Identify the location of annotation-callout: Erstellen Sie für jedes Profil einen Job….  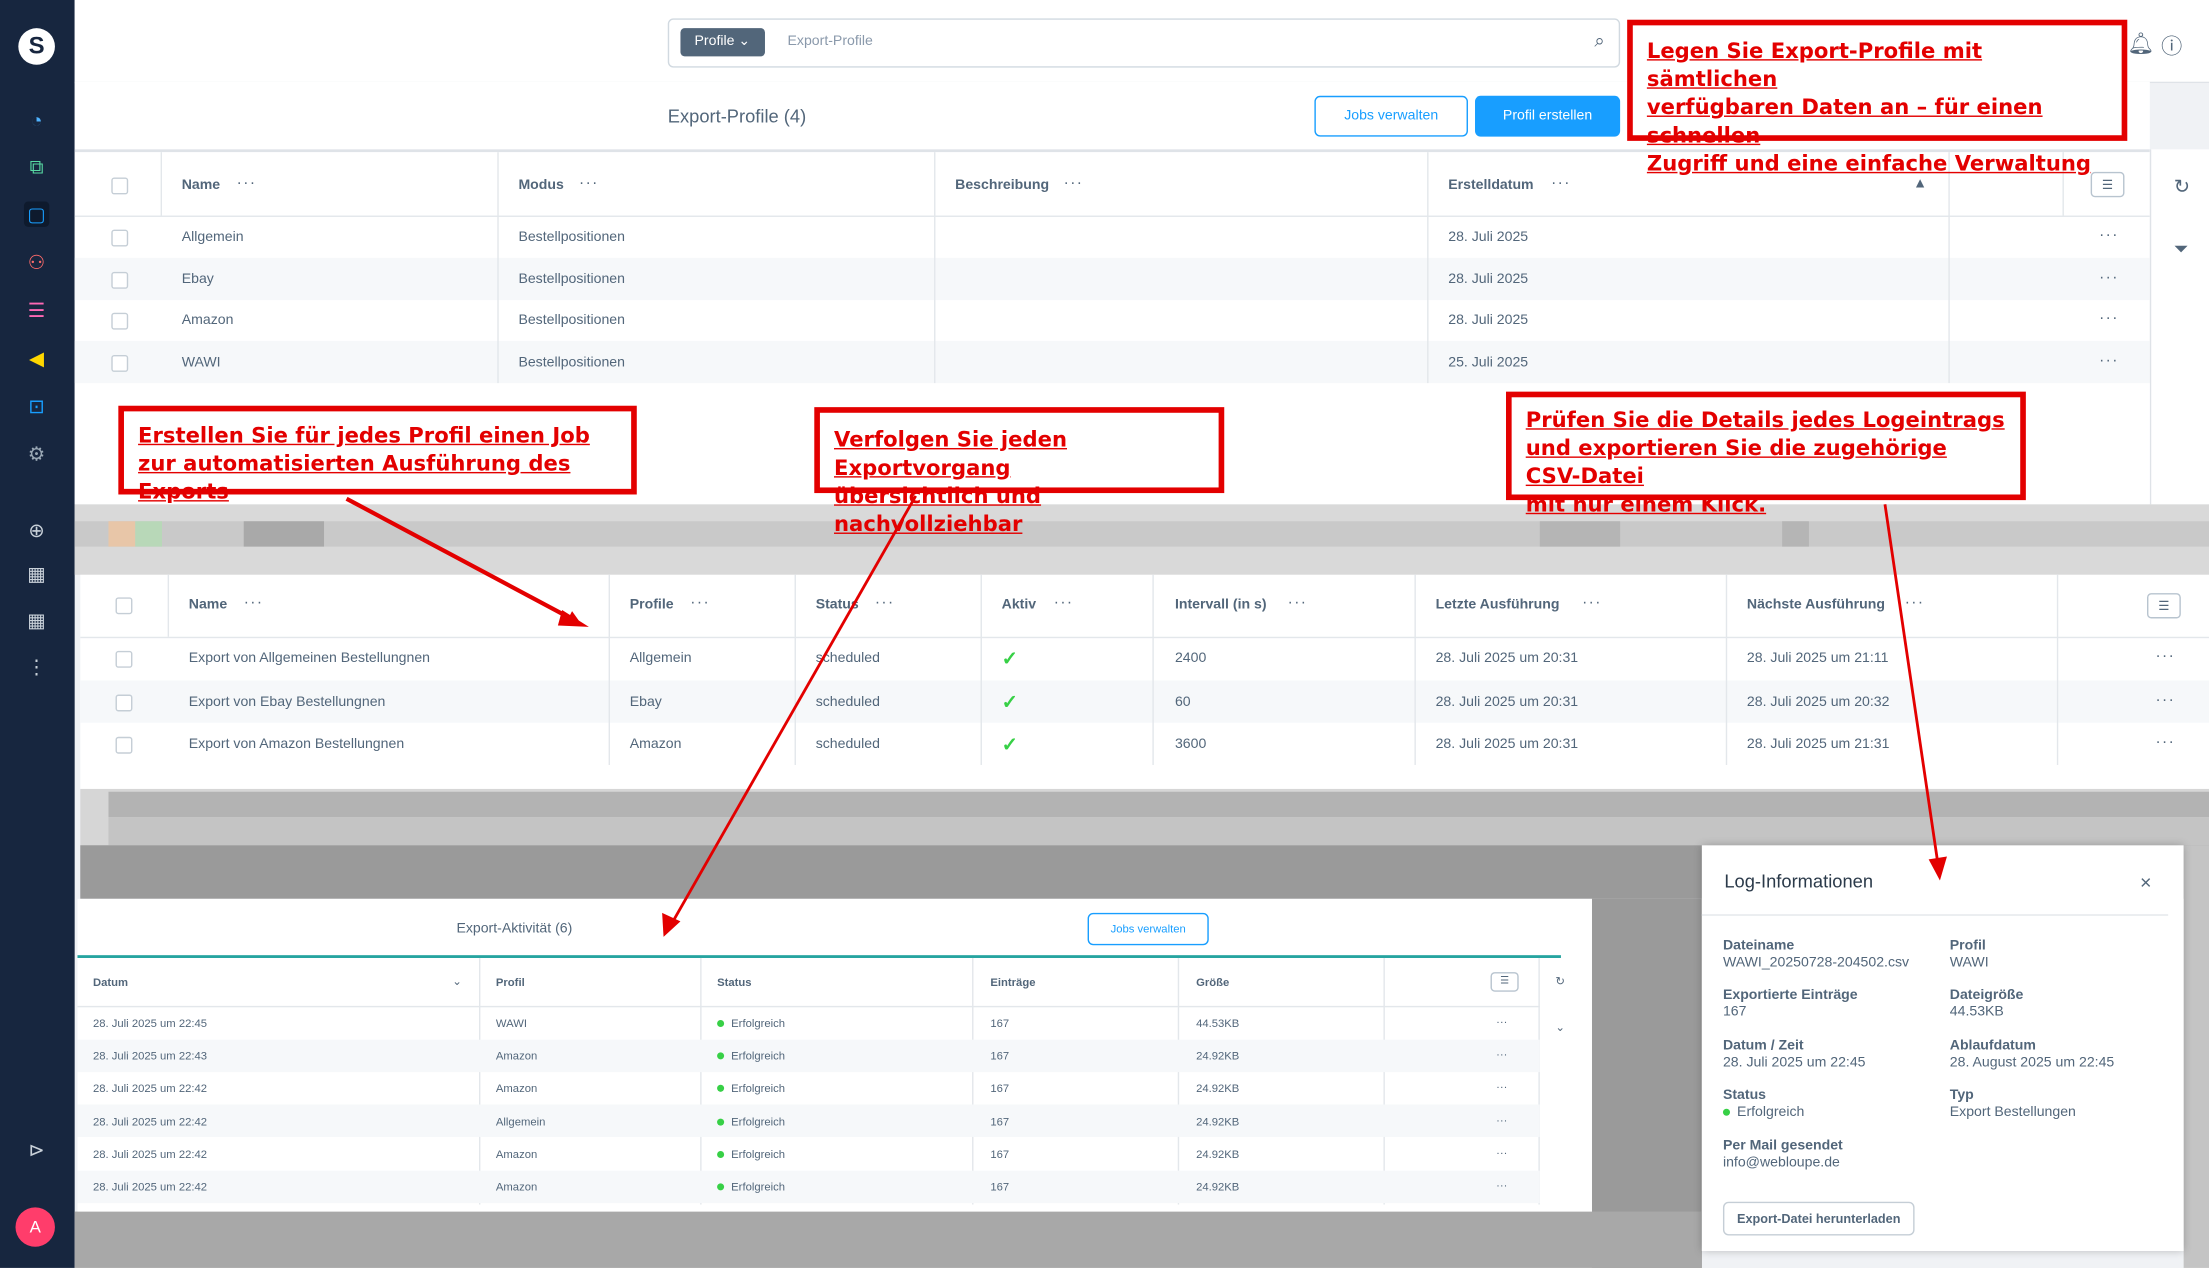
(377, 454).